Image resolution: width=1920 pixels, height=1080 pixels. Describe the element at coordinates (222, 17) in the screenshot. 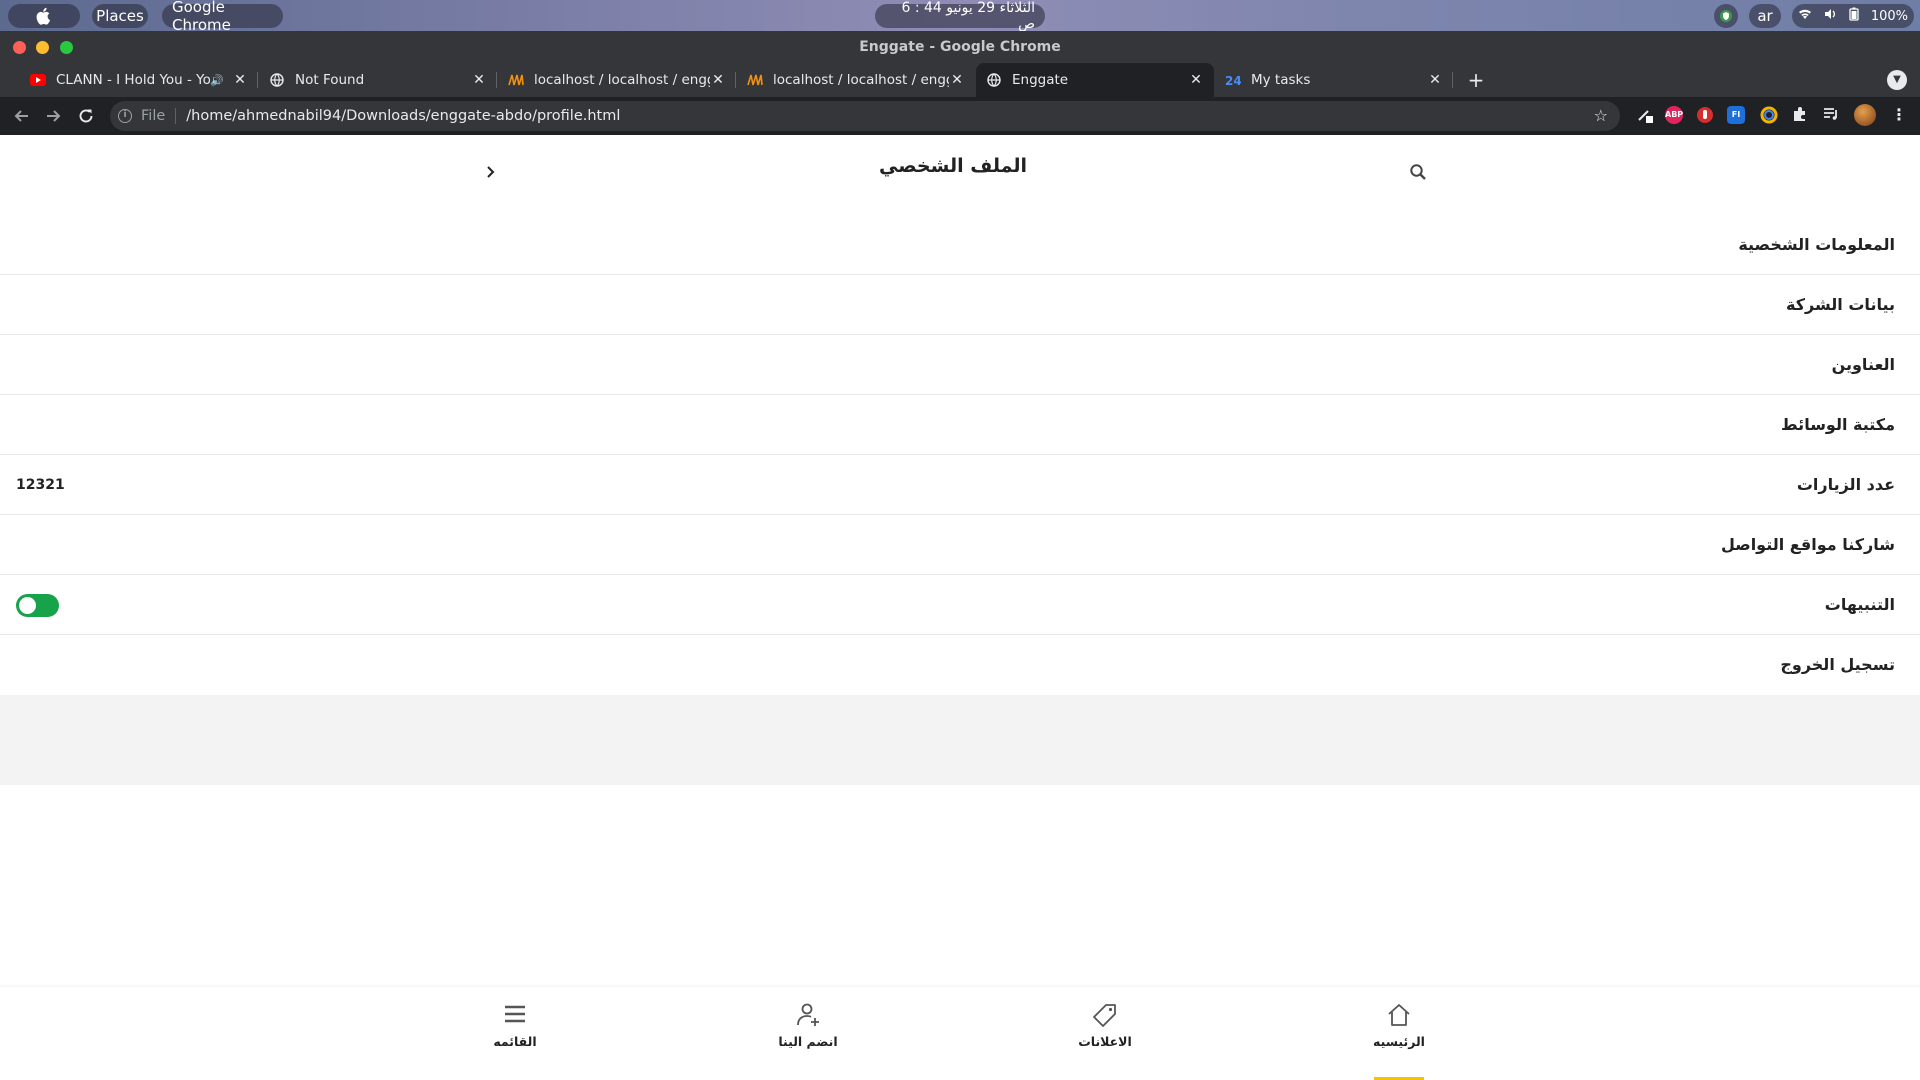

I see `active-app-menu: Google Chrome` at that location.